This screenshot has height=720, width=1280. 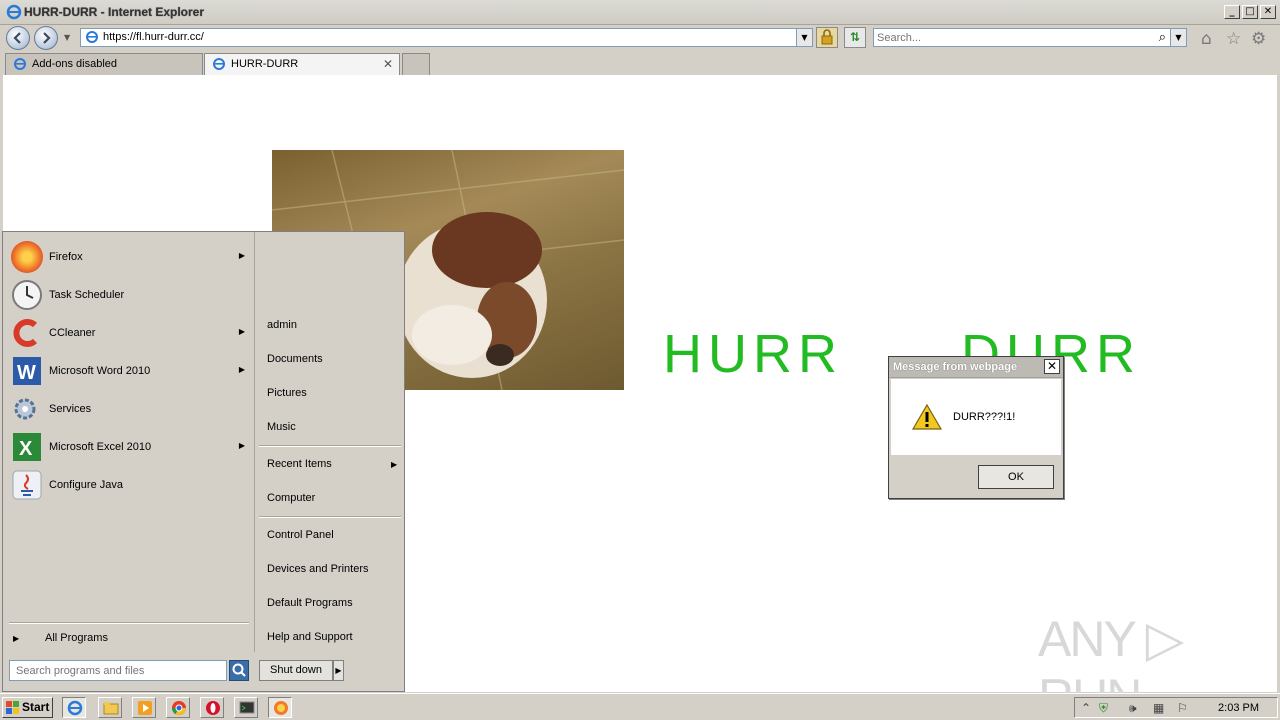 I want to click on link-control-panel: Control Panel, so click(x=300, y=535).